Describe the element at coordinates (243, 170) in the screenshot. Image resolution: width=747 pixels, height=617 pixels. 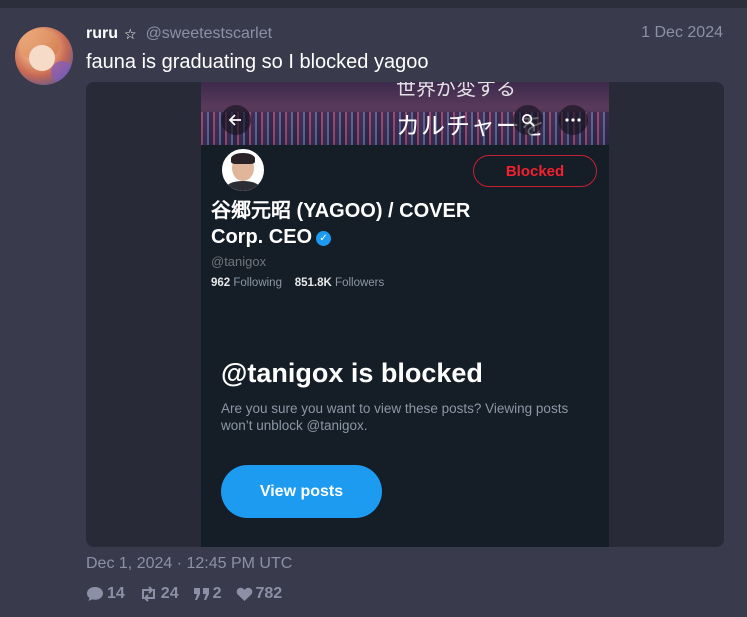
I see `profile-photo` at that location.